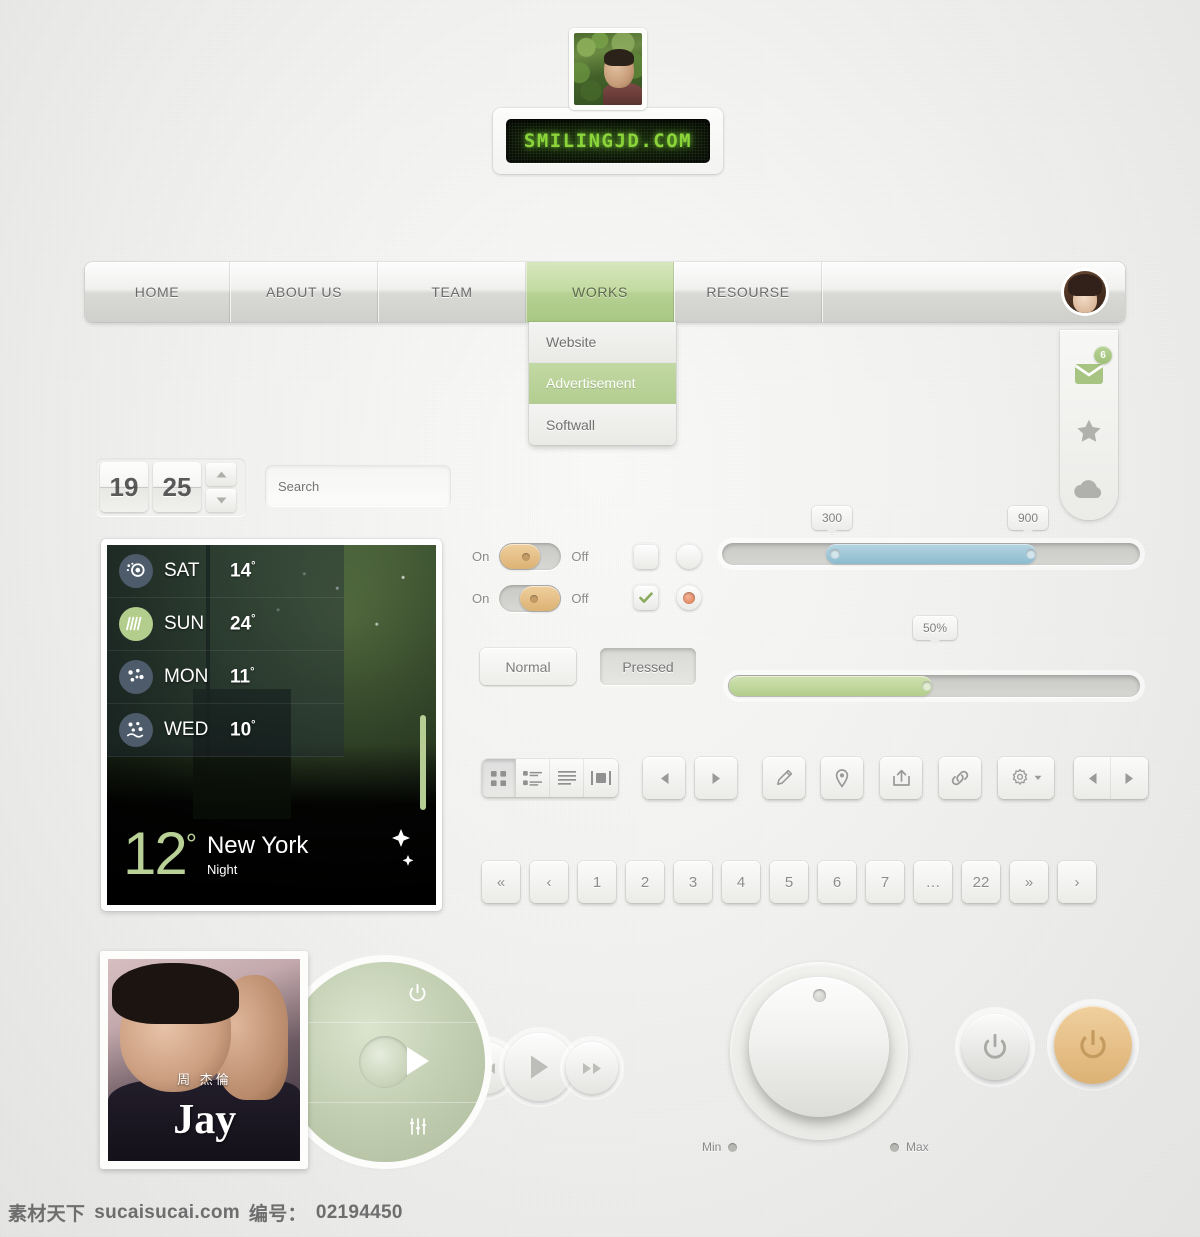 The height and width of the screenshot is (1237, 1200). Describe the element at coordinates (664, 778) in the screenshot. I see `toolbar-prev-button` at that location.